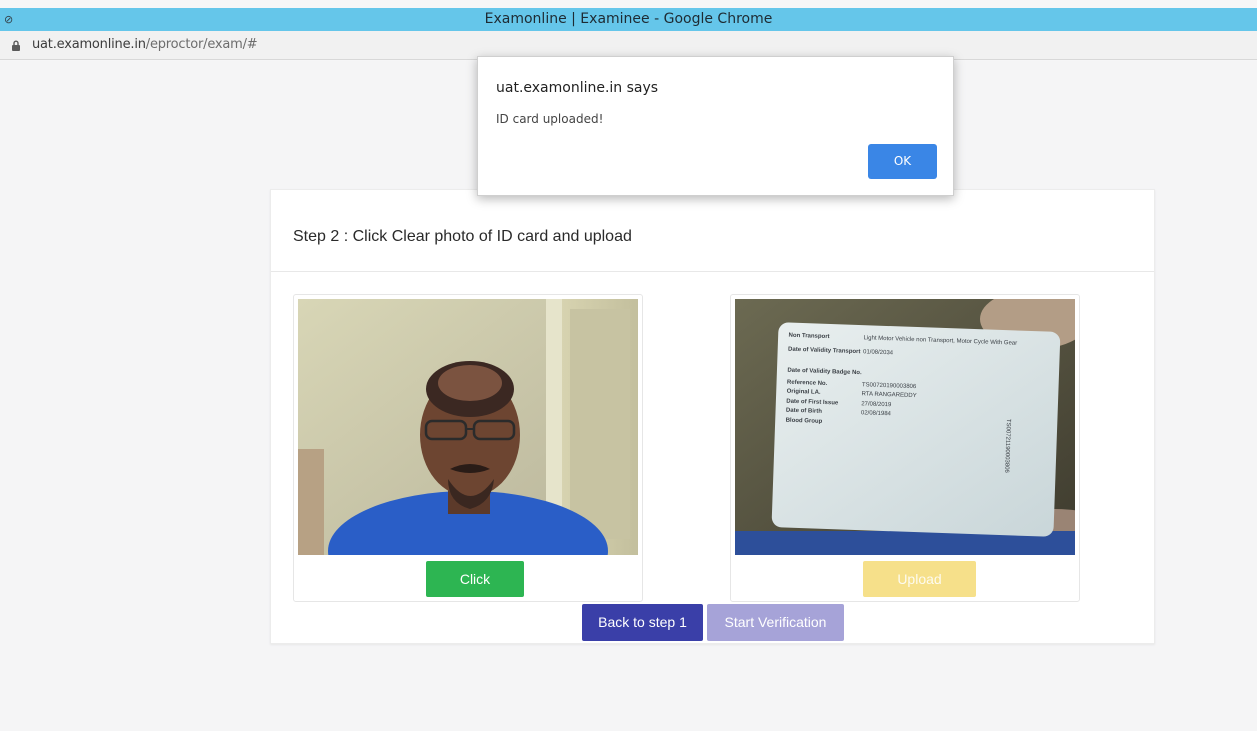 The image size is (1257, 731). I want to click on id-row-label: Date of Birth, so click(804, 411).